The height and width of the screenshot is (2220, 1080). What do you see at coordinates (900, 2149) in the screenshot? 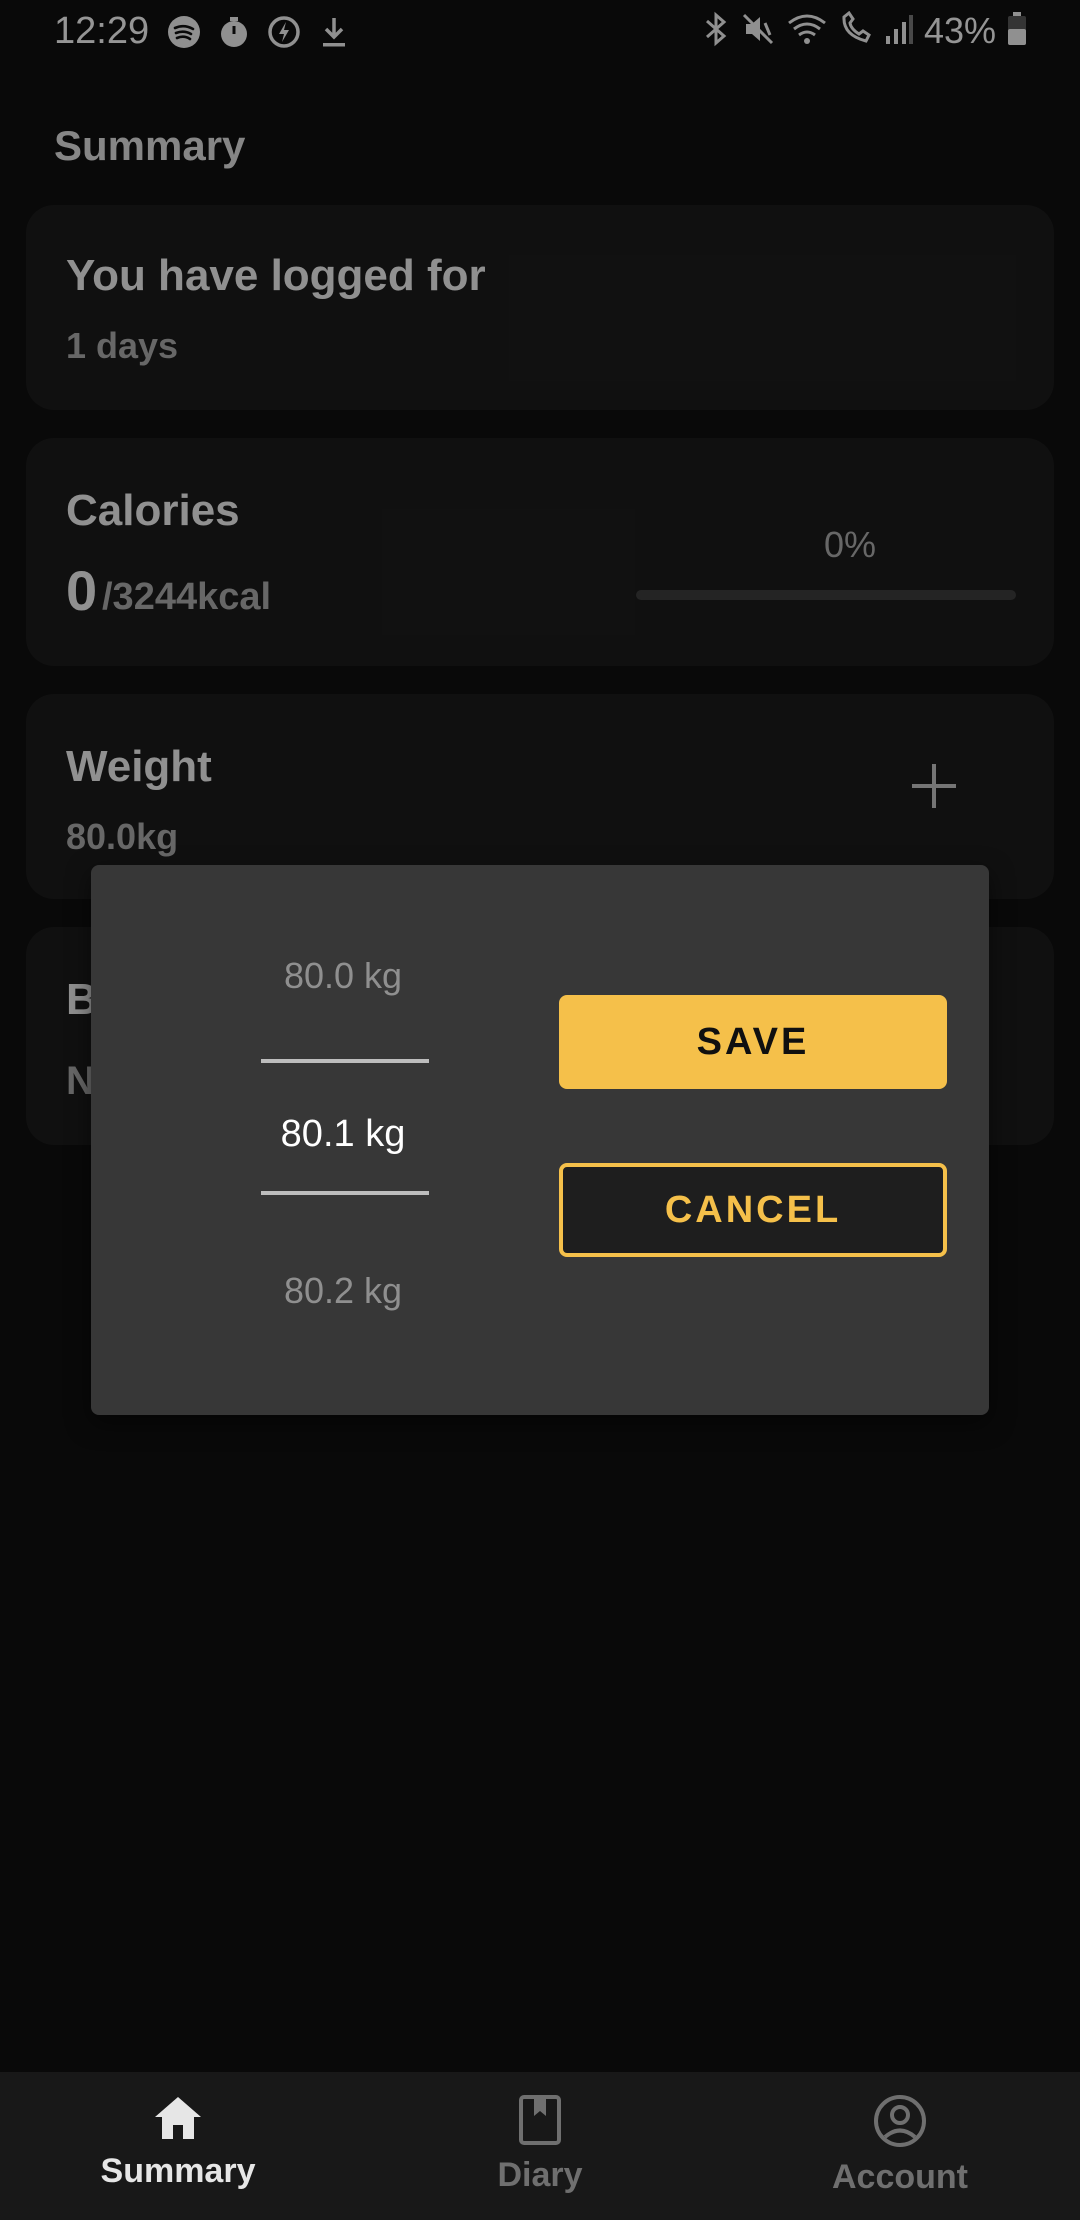
I see `nav-item-account: Account` at bounding box center [900, 2149].